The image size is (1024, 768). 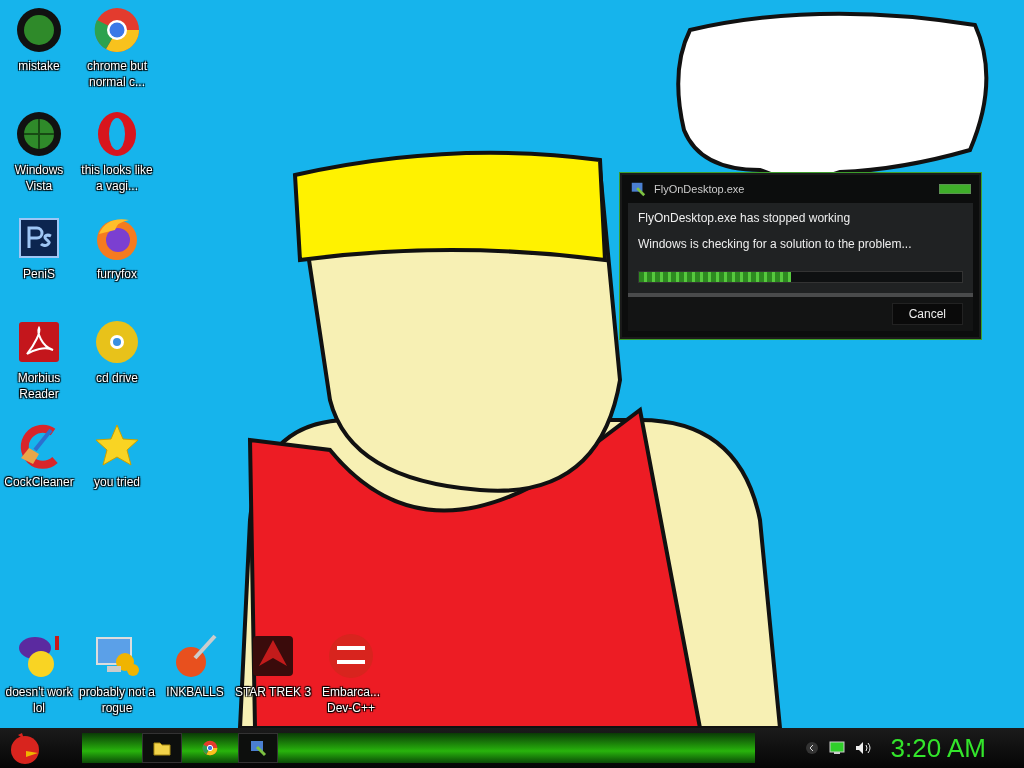 What do you see at coordinates (700, 189) in the screenshot?
I see `window-title: FlyOnDesktop.exe` at bounding box center [700, 189].